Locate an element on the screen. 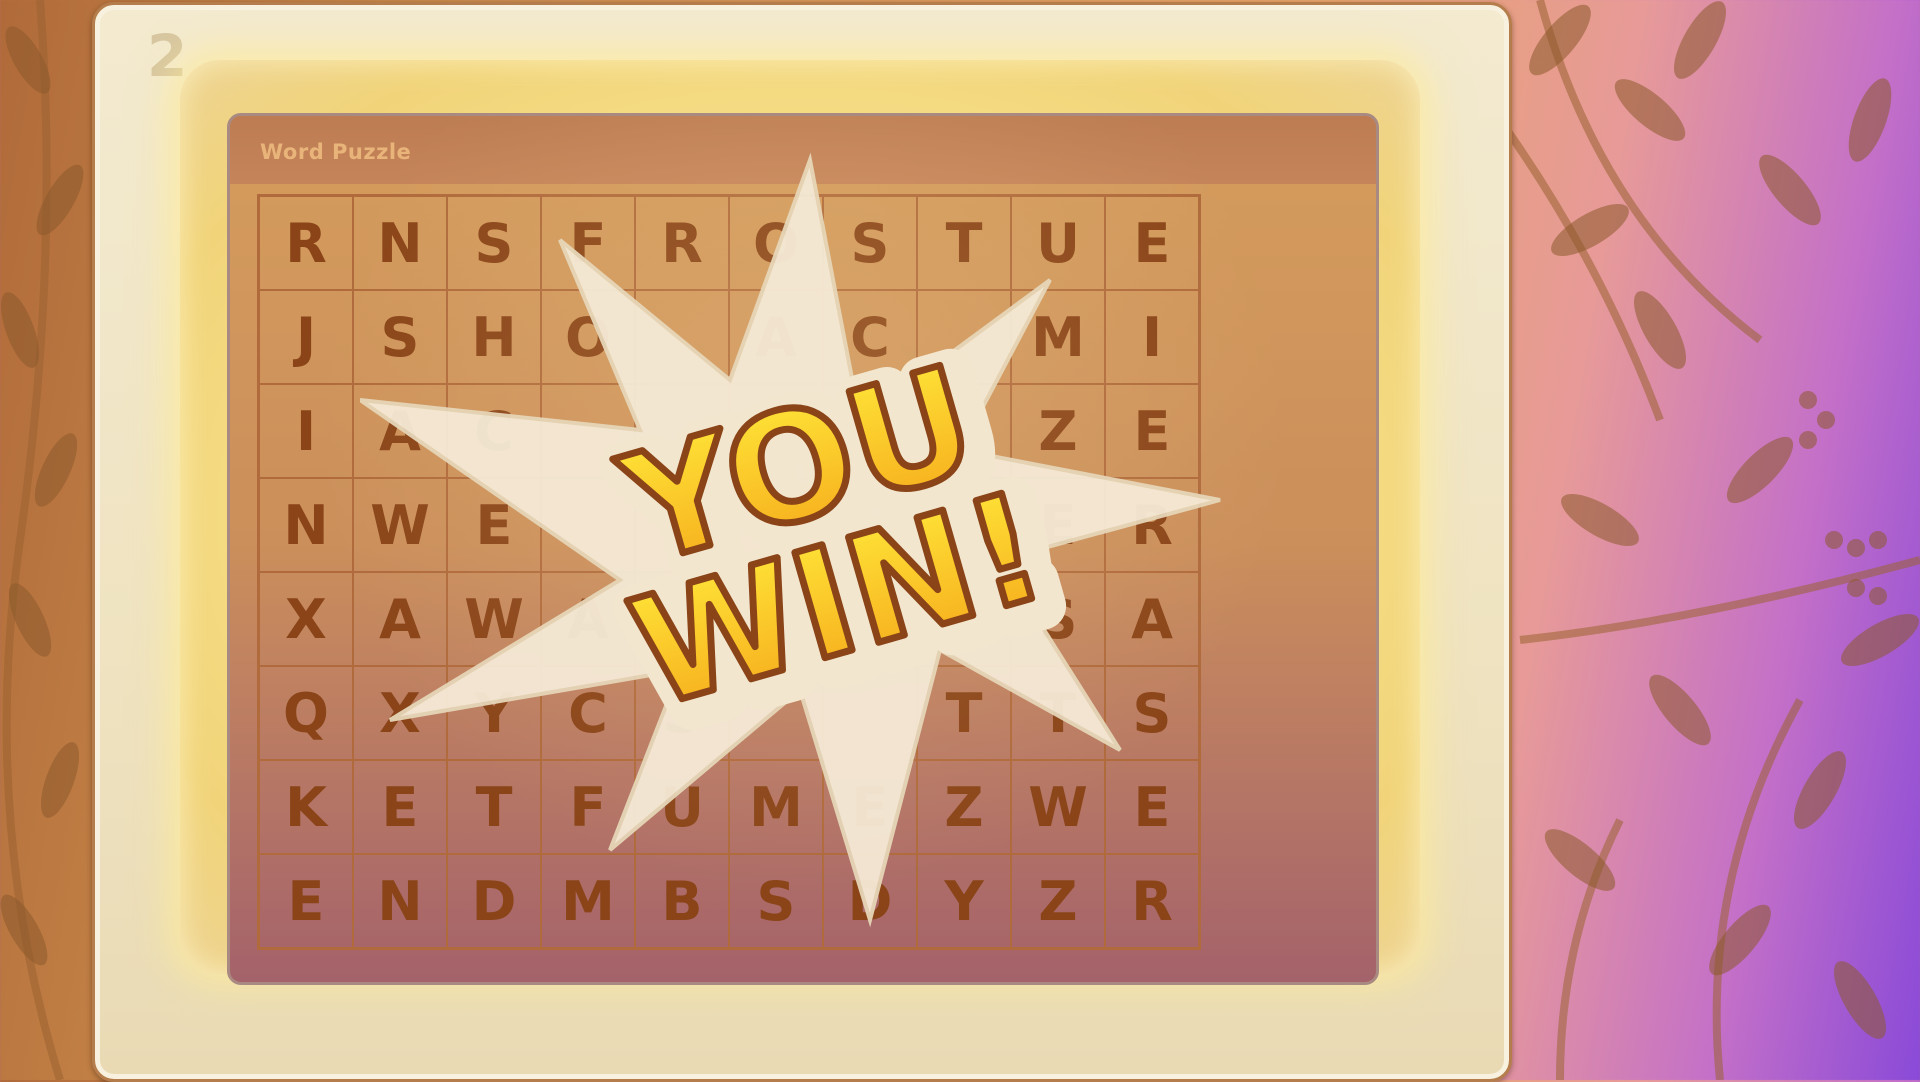 Image resolution: width=1920 pixels, height=1082 pixels. grid-cell: I is located at coordinates (306, 431).